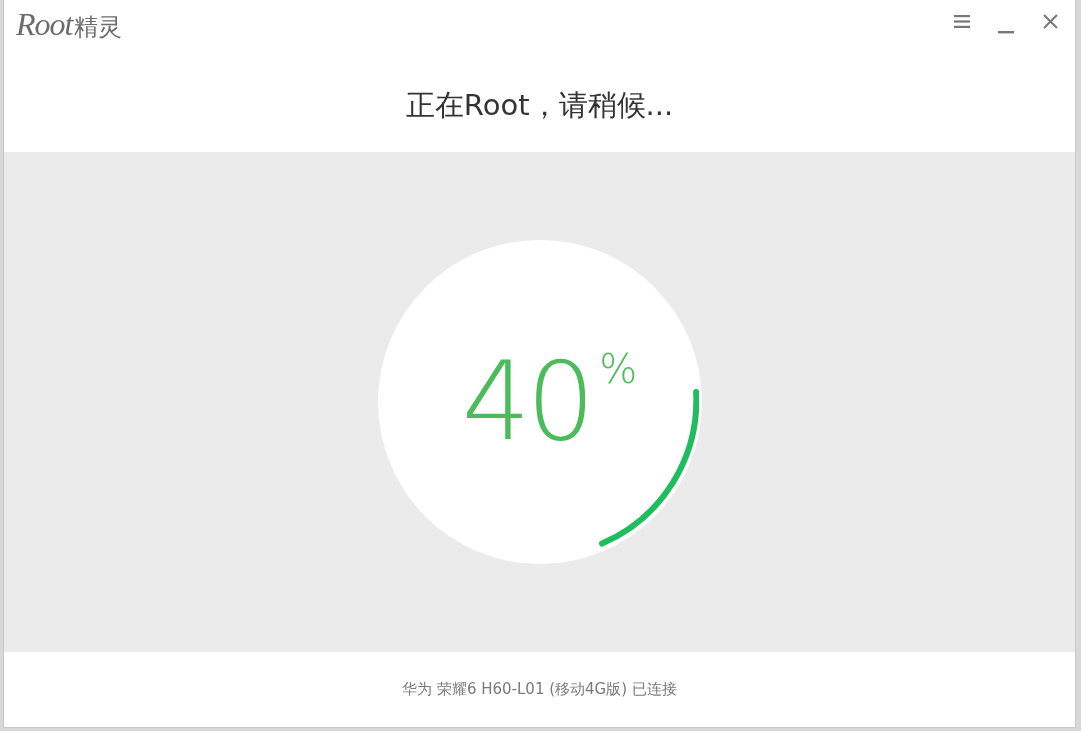 Image resolution: width=1081 pixels, height=731 pixels. Describe the element at coordinates (962, 21) in the screenshot. I see `menu-icon` at that location.